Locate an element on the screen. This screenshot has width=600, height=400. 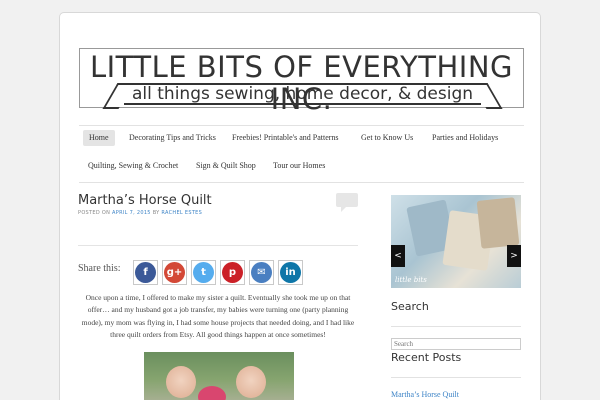
banner-ribbon: all things sewing, home decor, & design is located at coordinates (302, 94).